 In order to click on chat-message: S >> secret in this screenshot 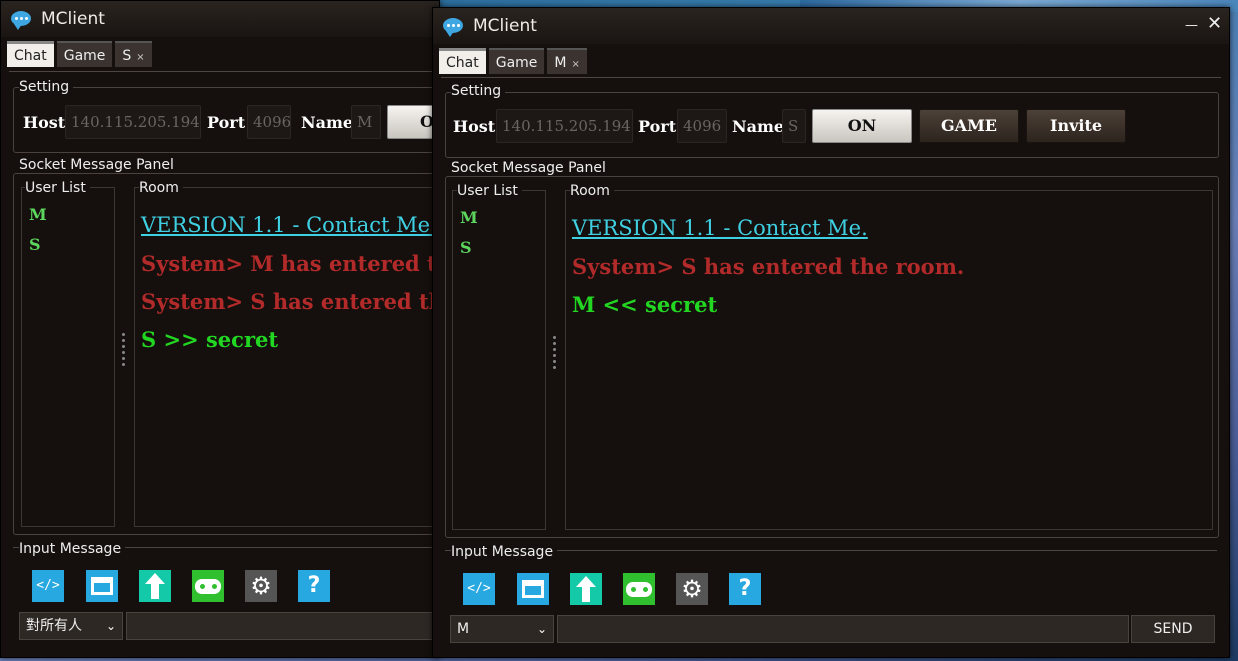, I will do `click(210, 339)`.